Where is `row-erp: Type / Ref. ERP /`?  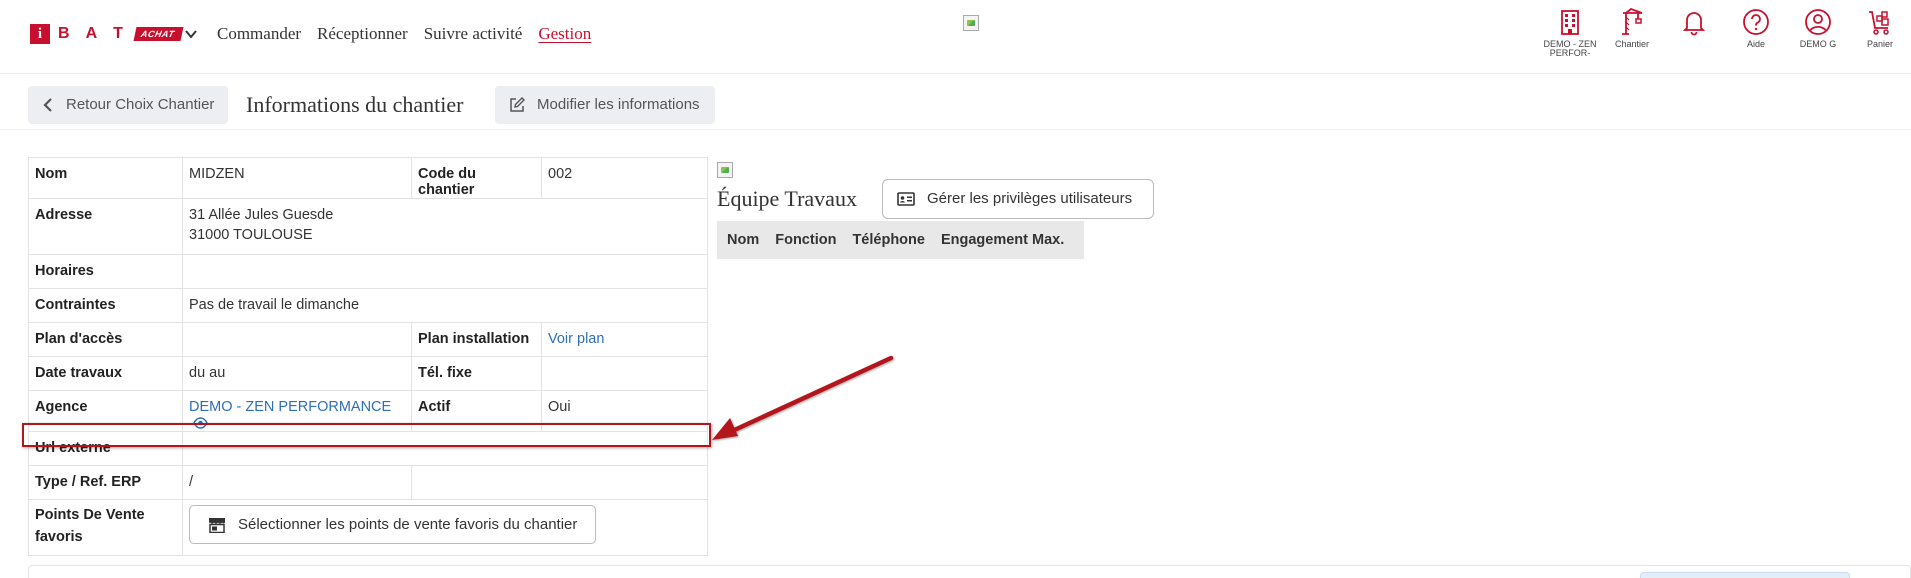 row-erp: Type / Ref. ERP / is located at coordinates (368, 482).